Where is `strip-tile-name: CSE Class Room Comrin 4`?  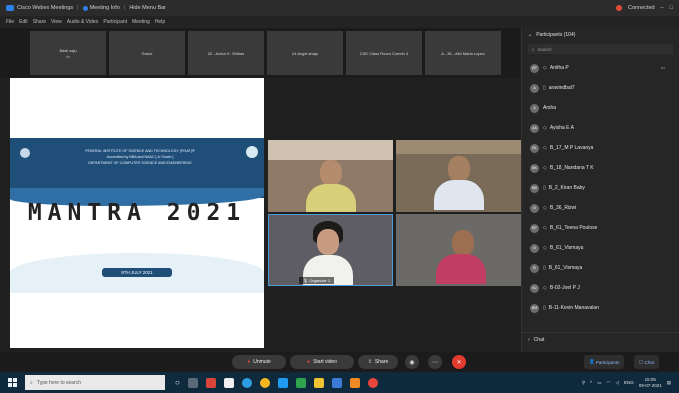 strip-tile-name: CSE Class Room Comrin 4 is located at coordinates (384, 53).